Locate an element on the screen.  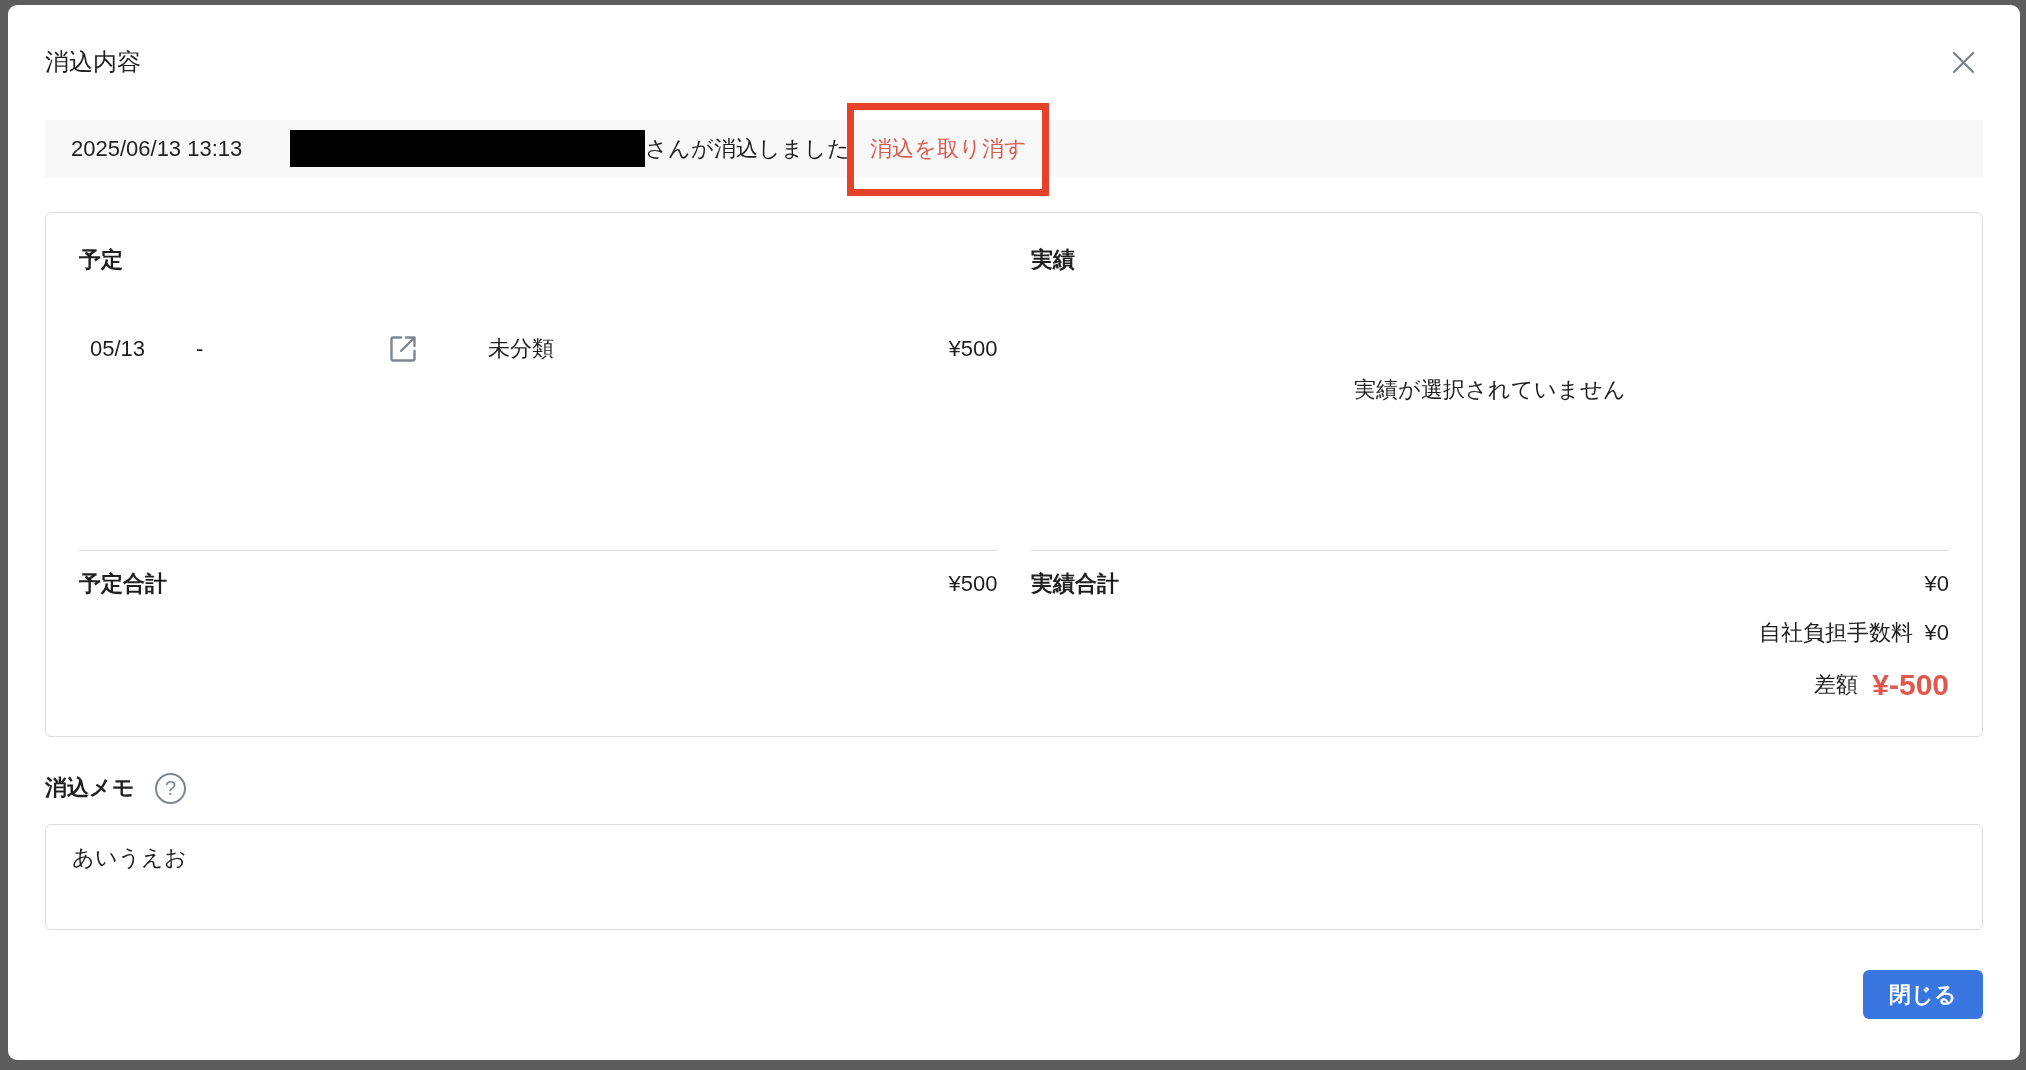
close-icon is located at coordinates (1963, 62).